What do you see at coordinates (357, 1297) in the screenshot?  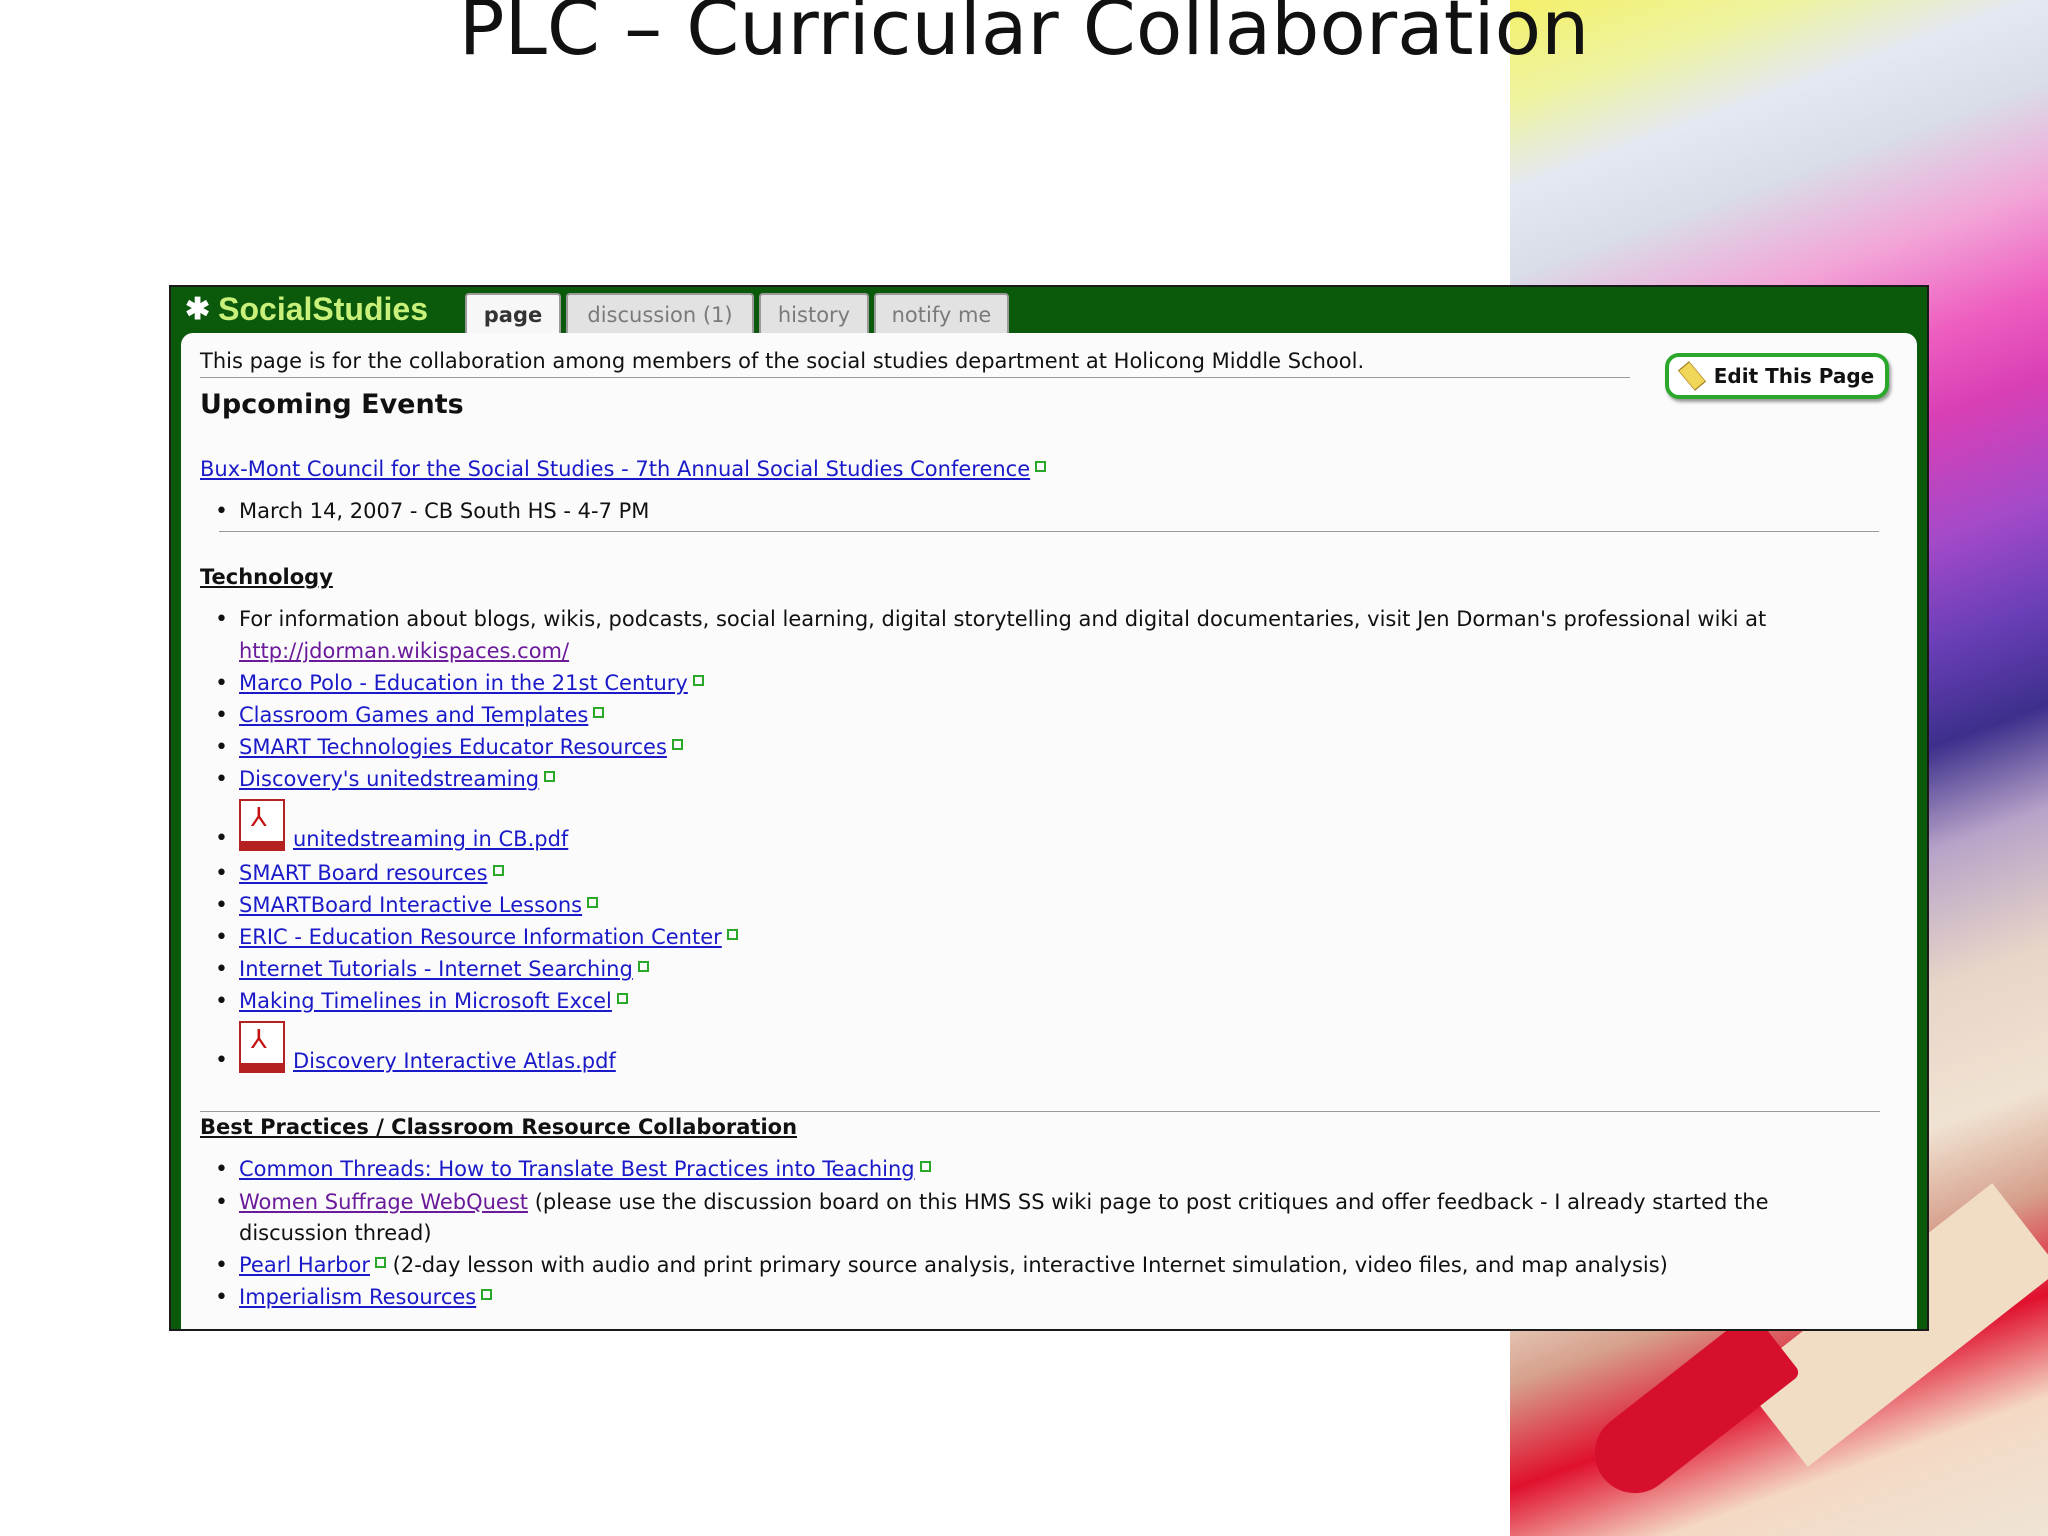 I see `imperialism-resources-link: Imperialism Resources` at bounding box center [357, 1297].